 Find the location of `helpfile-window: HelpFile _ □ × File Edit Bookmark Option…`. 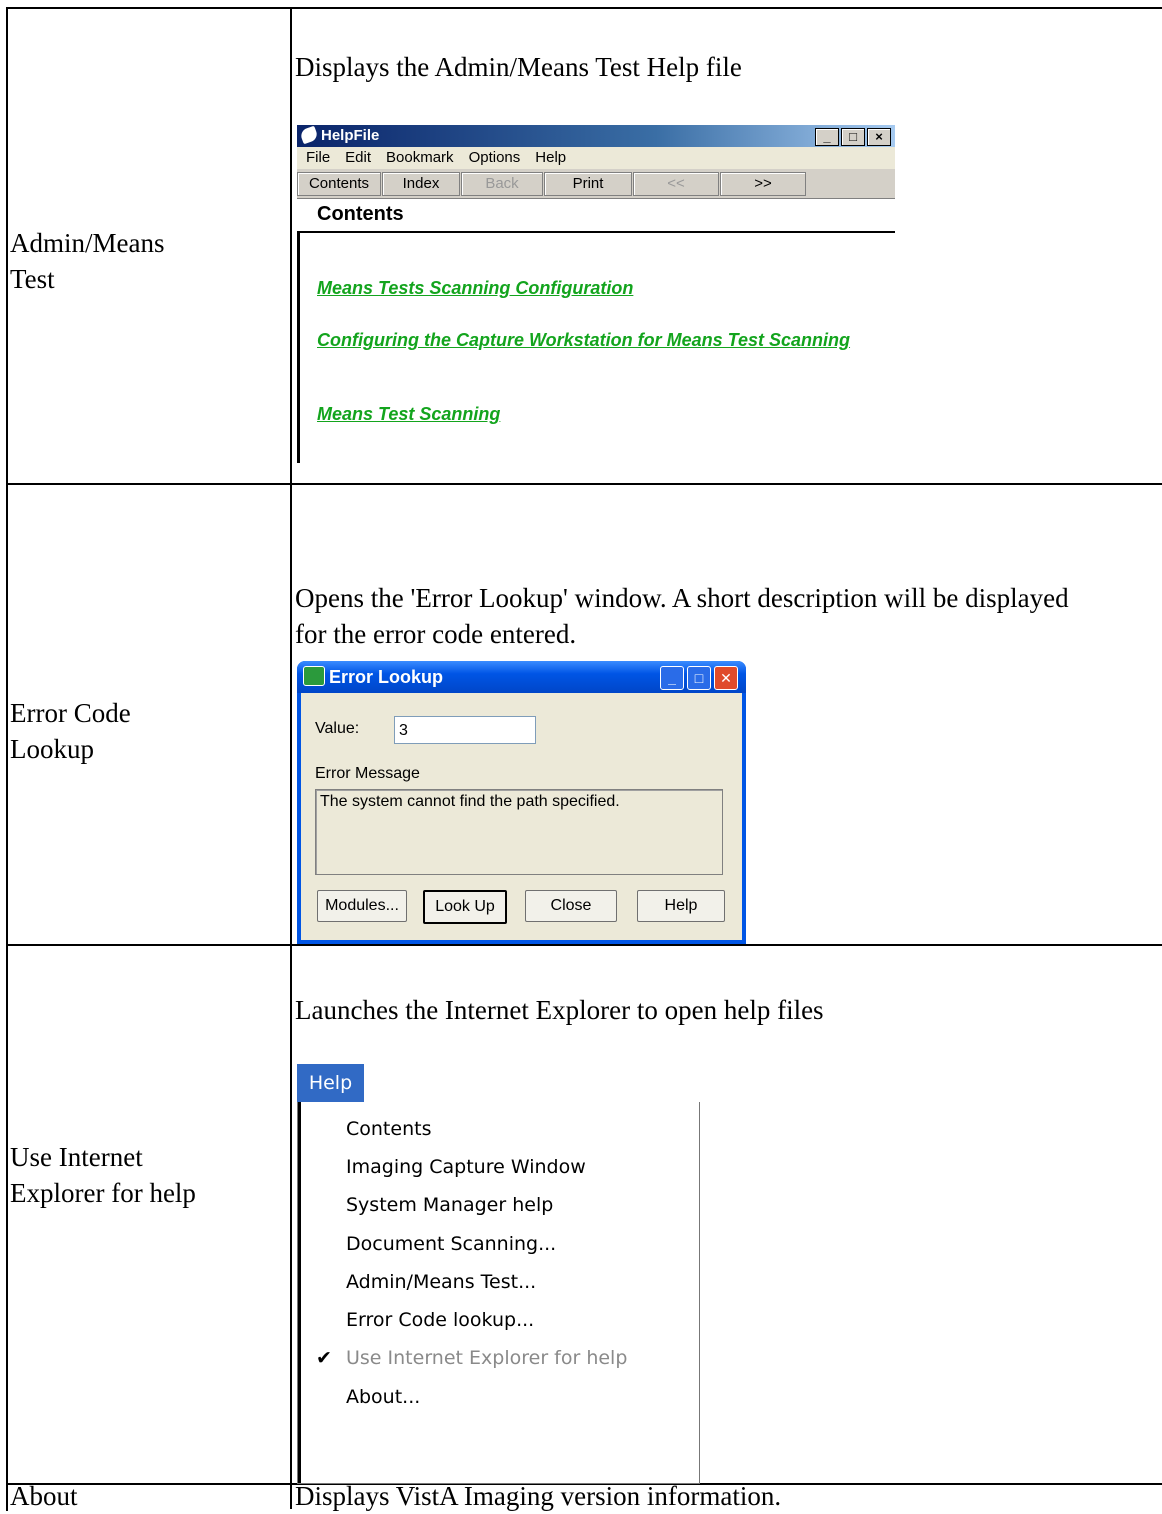

helpfile-window: HelpFile _ □ × File Edit Bookmark Option… is located at coordinates (596, 297).